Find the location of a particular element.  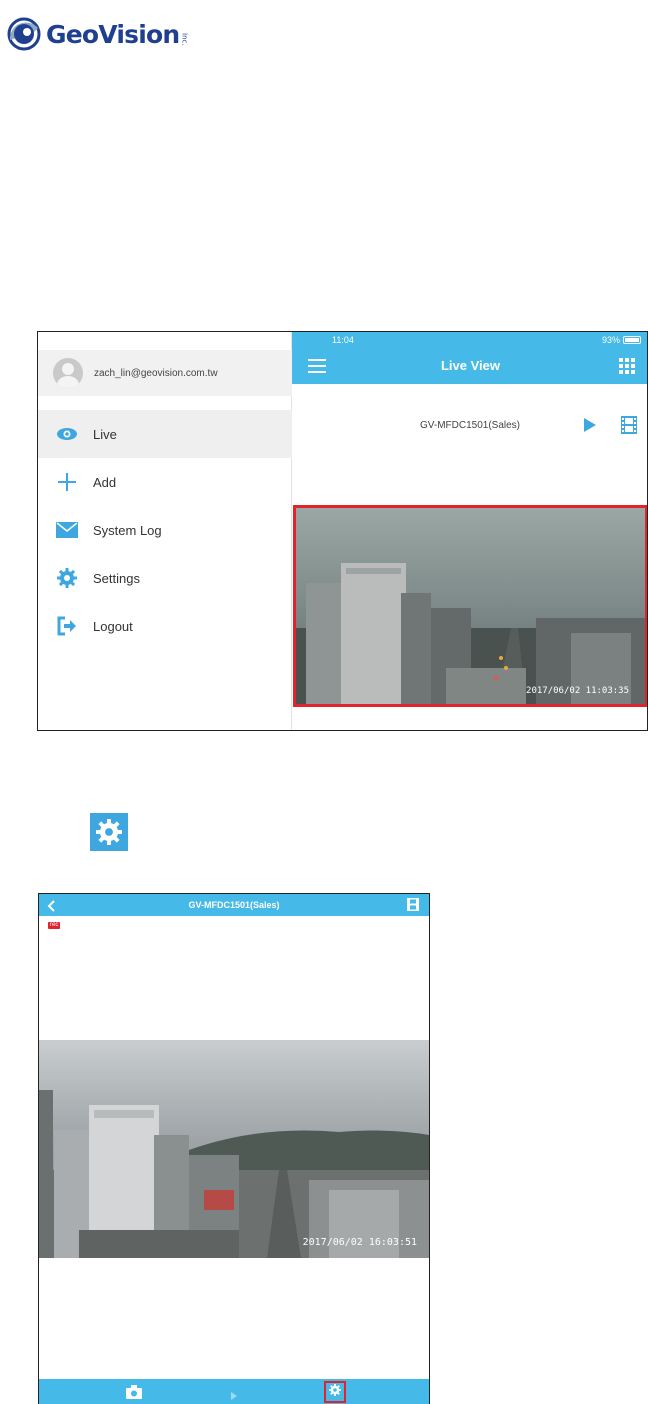

menu-item-label: Add is located at coordinates (105, 482).